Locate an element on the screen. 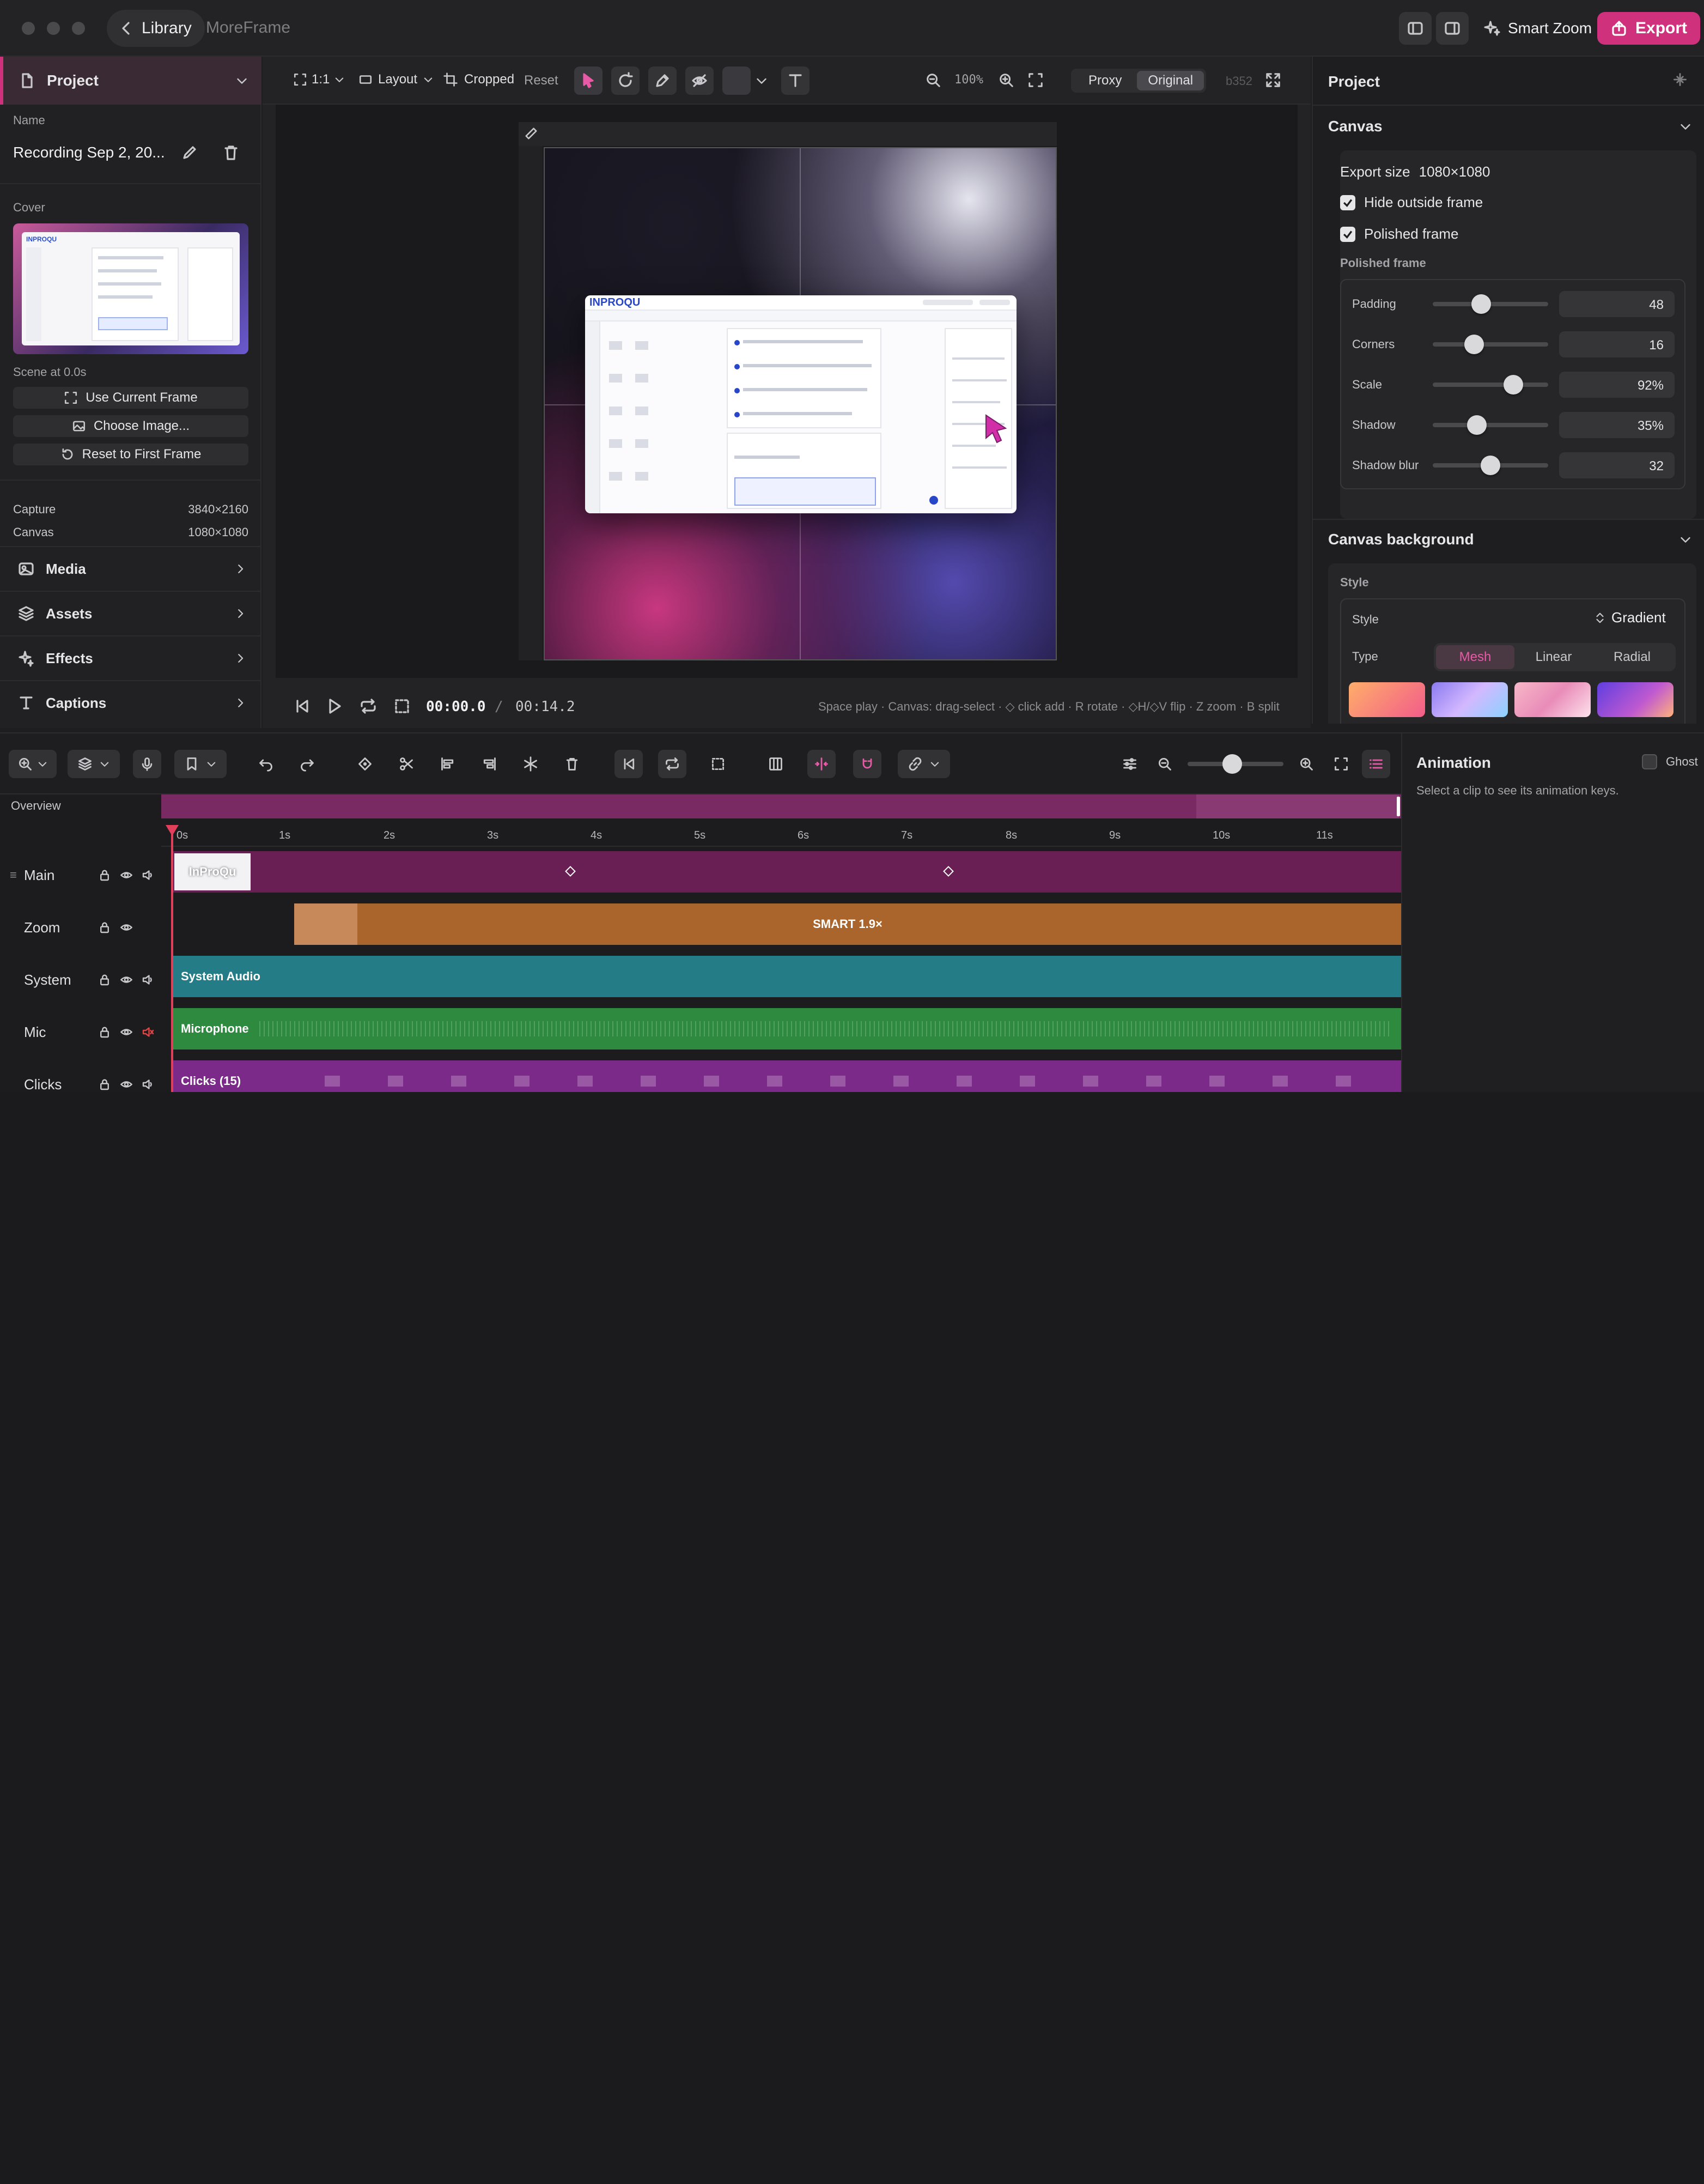 This screenshot has width=1704, height=2184. type-radial-option: Radial is located at coordinates (1632, 657).